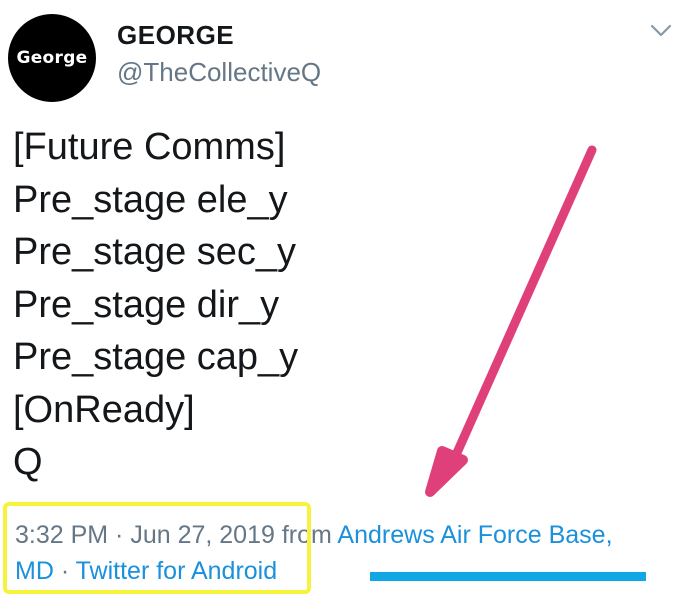 The width and height of the screenshot is (680, 603). What do you see at coordinates (146, 304) in the screenshot?
I see `tweet-line: Pre_stage dir_y` at bounding box center [146, 304].